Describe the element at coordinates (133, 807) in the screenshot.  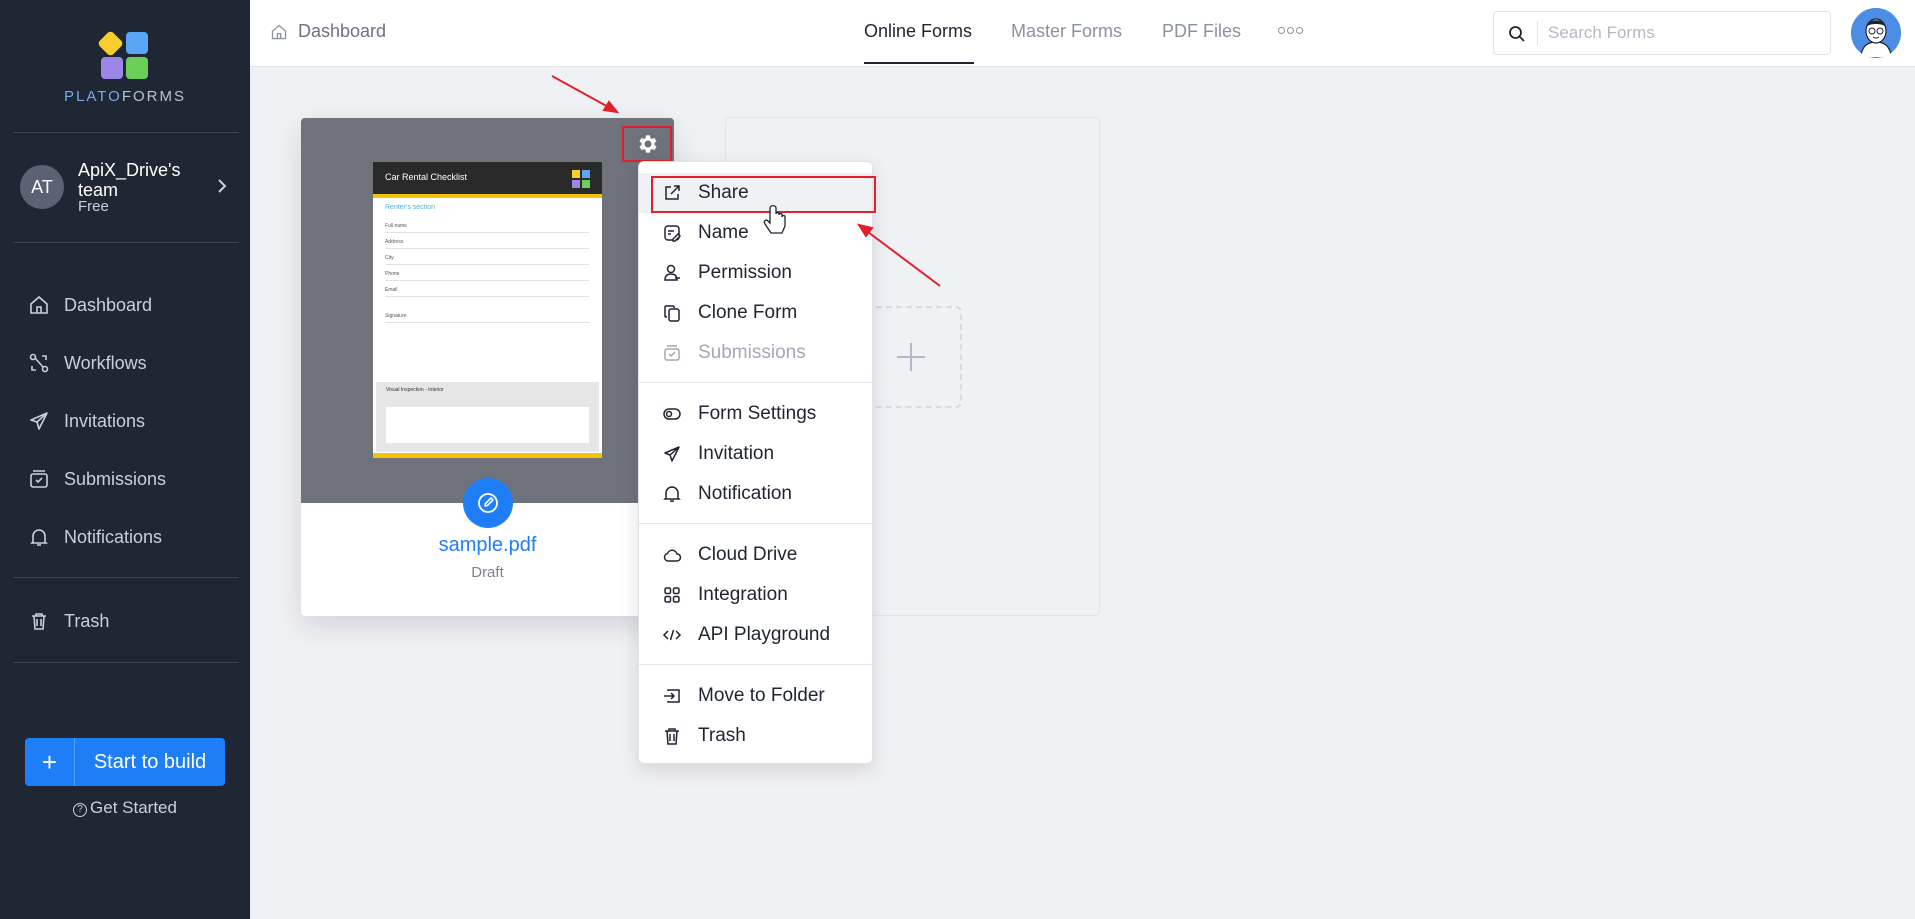
I see `get-started-label: Get Started` at that location.